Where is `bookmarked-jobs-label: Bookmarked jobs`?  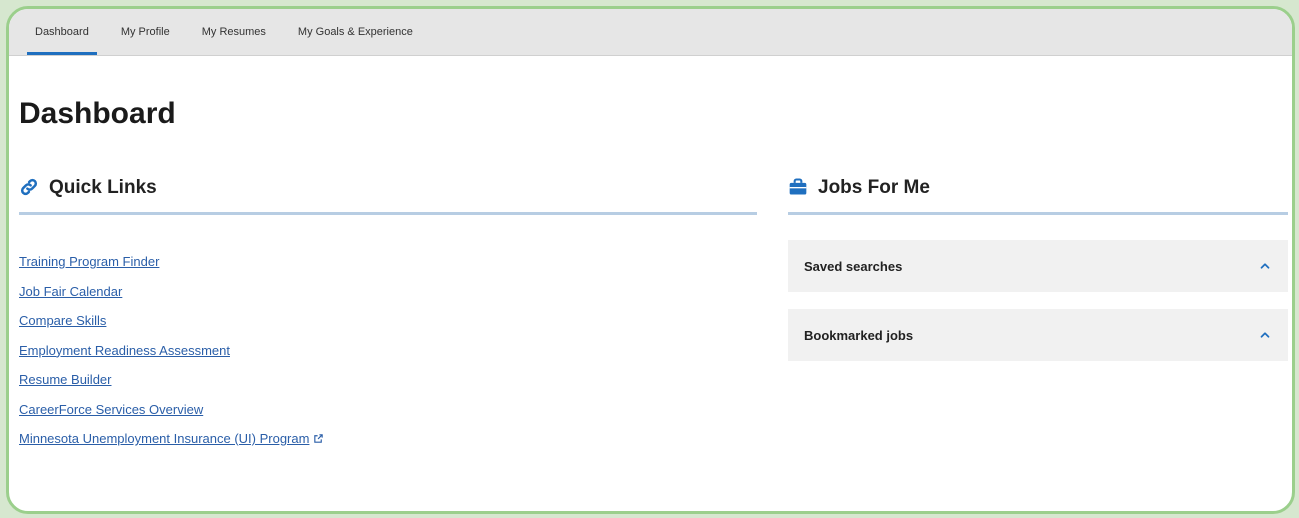 bookmarked-jobs-label: Bookmarked jobs is located at coordinates (859, 335).